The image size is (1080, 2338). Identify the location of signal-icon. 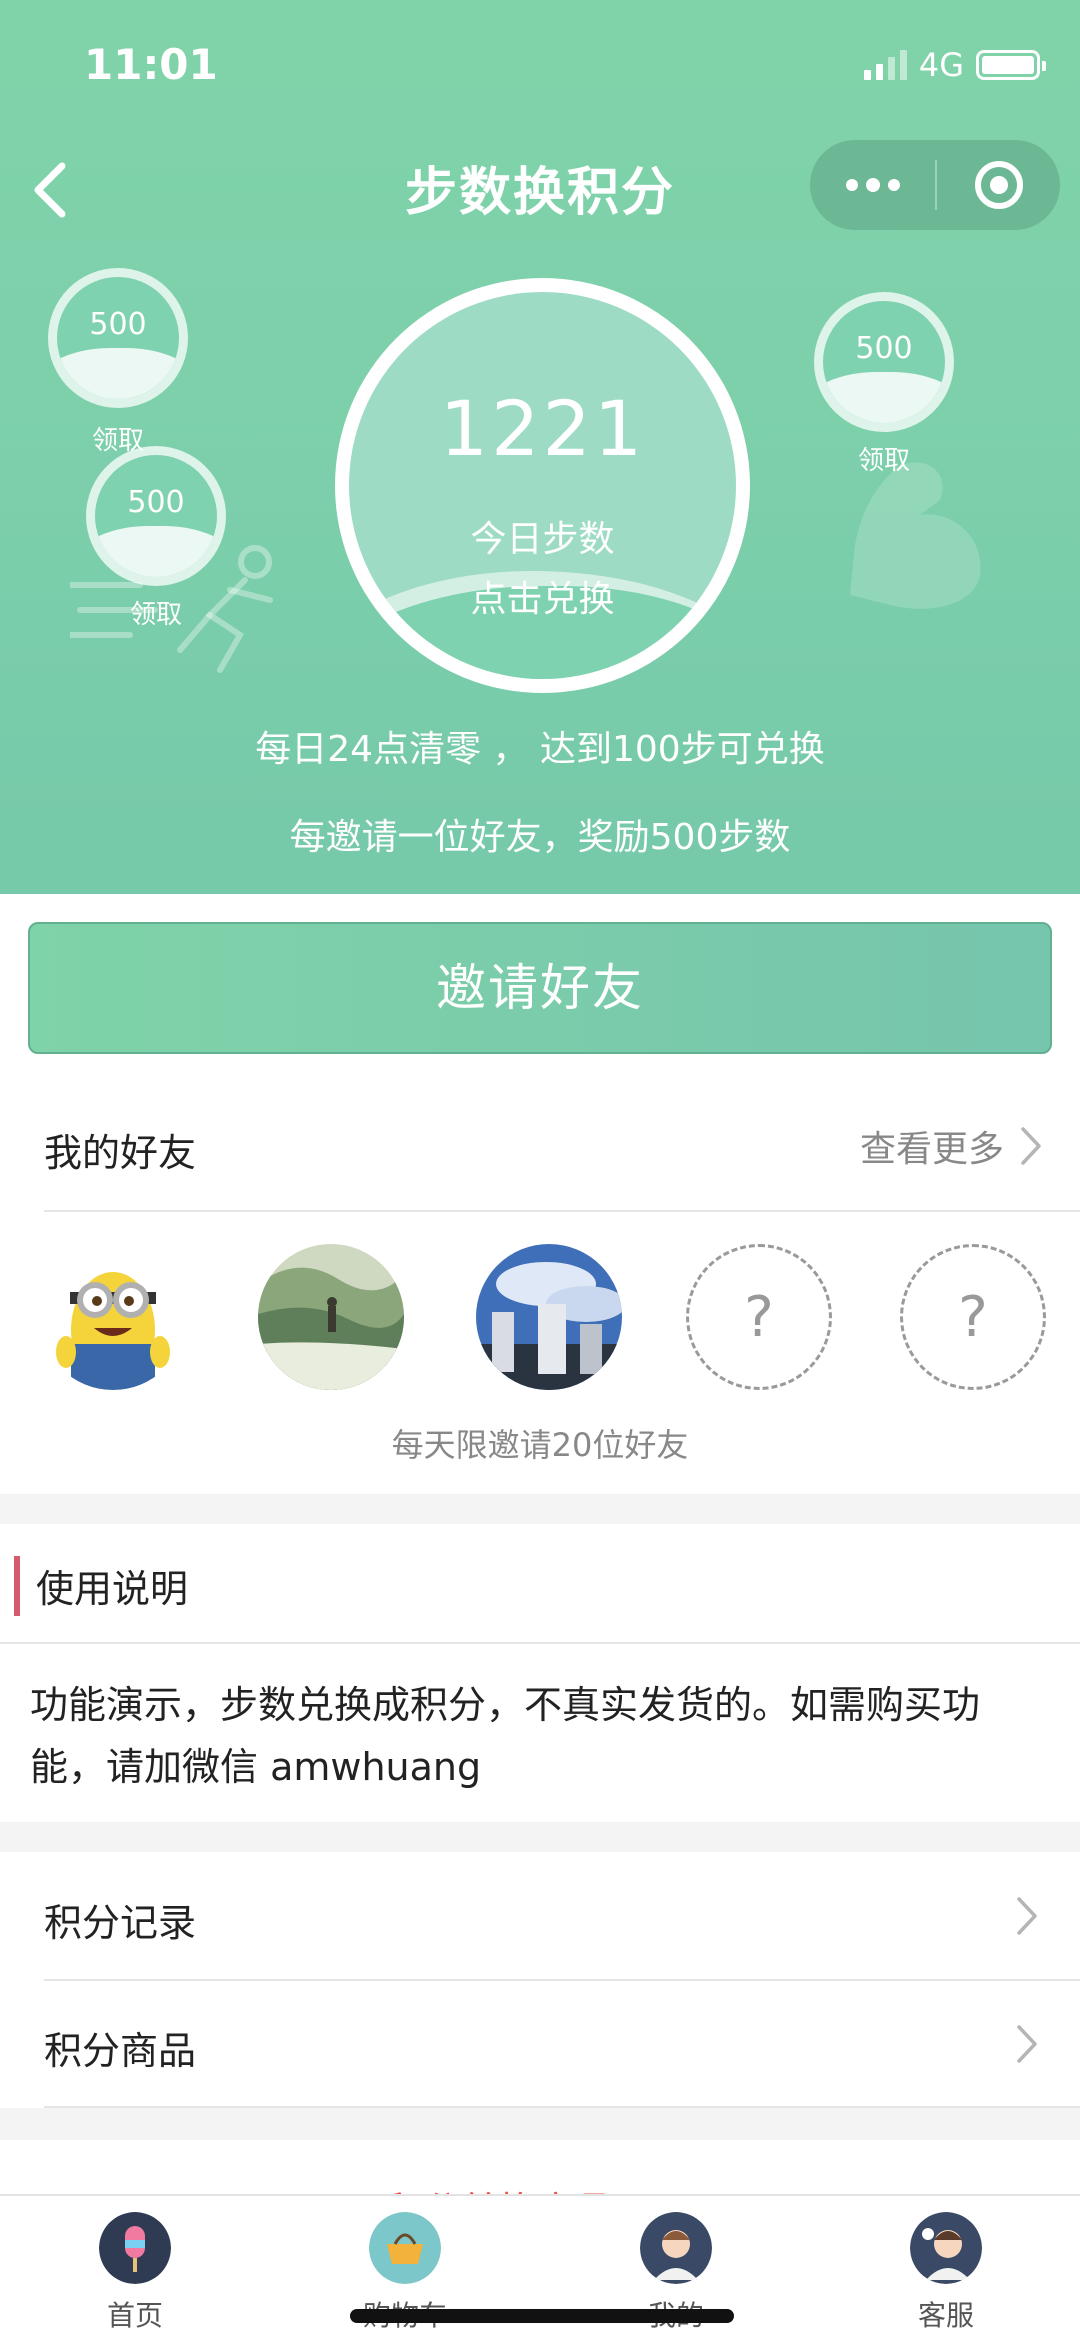
(885, 65).